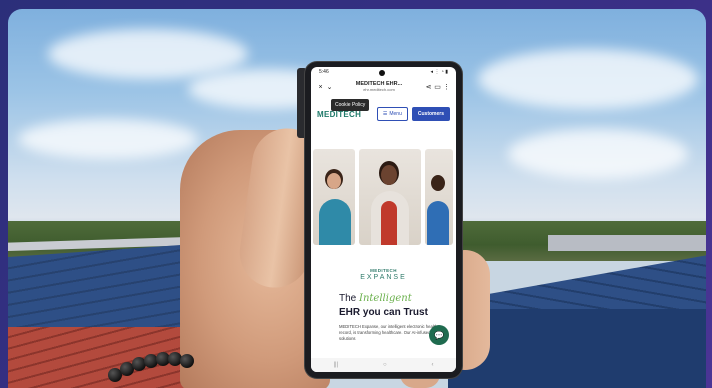 This screenshot has height=388, width=712. What do you see at coordinates (430, 114) in the screenshot?
I see `customers-button: Customers` at bounding box center [430, 114].